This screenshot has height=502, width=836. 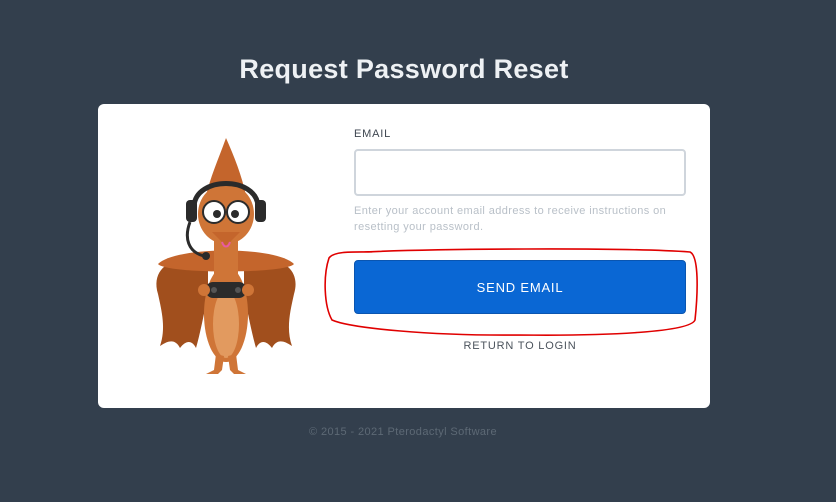 I want to click on email-field, so click(x=520, y=172).